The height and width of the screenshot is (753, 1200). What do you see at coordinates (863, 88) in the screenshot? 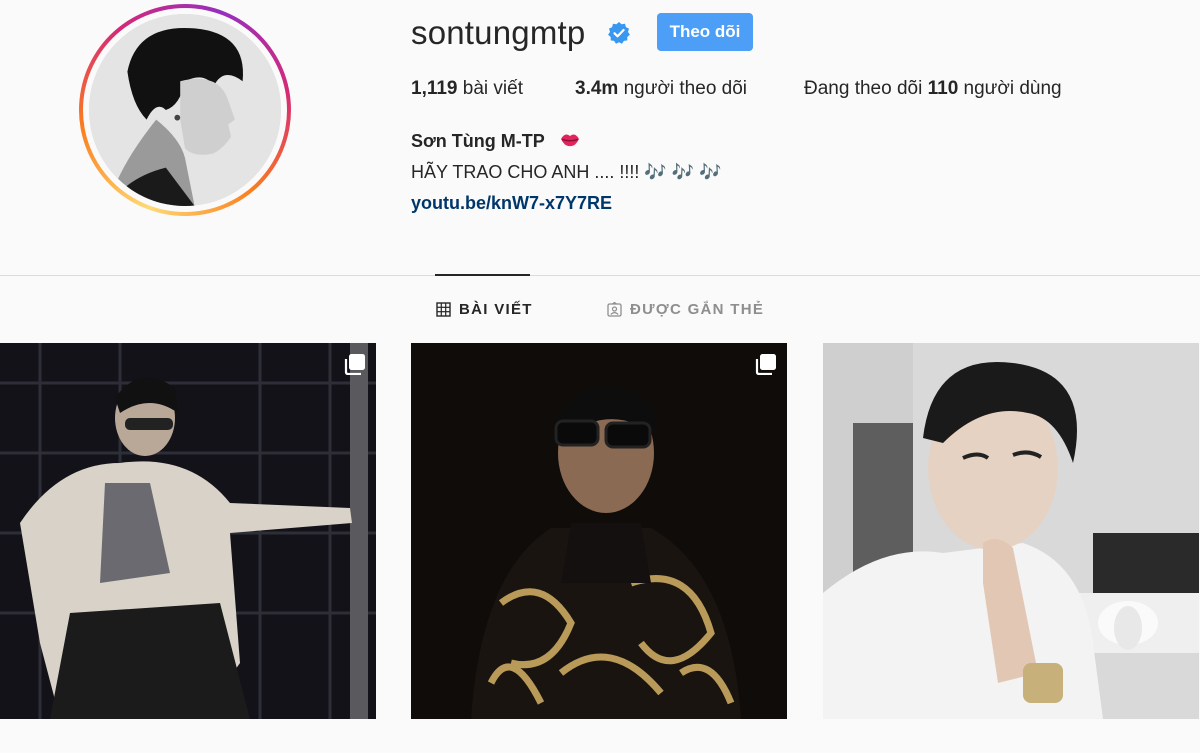
I see `following-prefix: Đang theo dõi` at bounding box center [863, 88].